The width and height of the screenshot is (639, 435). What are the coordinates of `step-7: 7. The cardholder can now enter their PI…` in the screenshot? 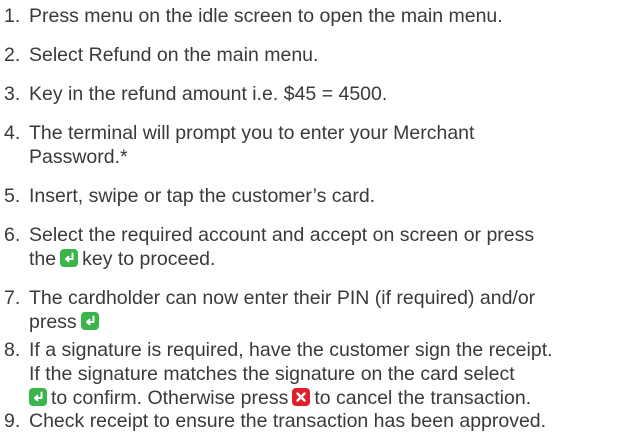 It's located at (320, 310).